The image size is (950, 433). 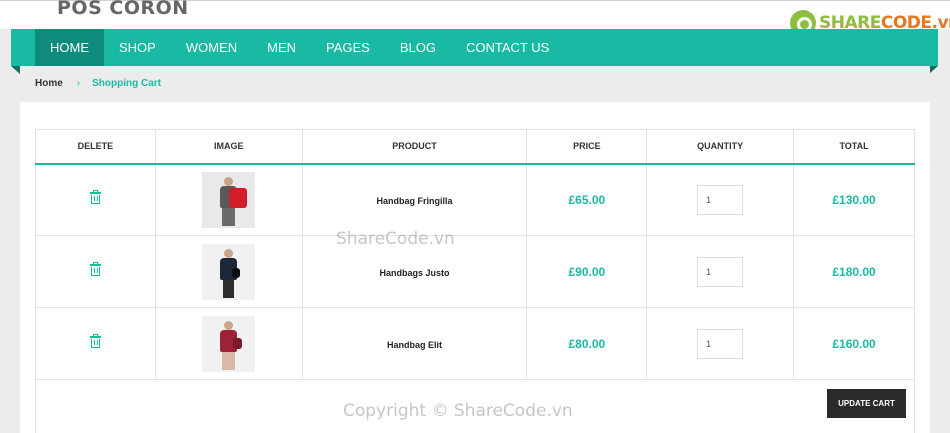 I want to click on unit-price: £90.00, so click(x=587, y=271).